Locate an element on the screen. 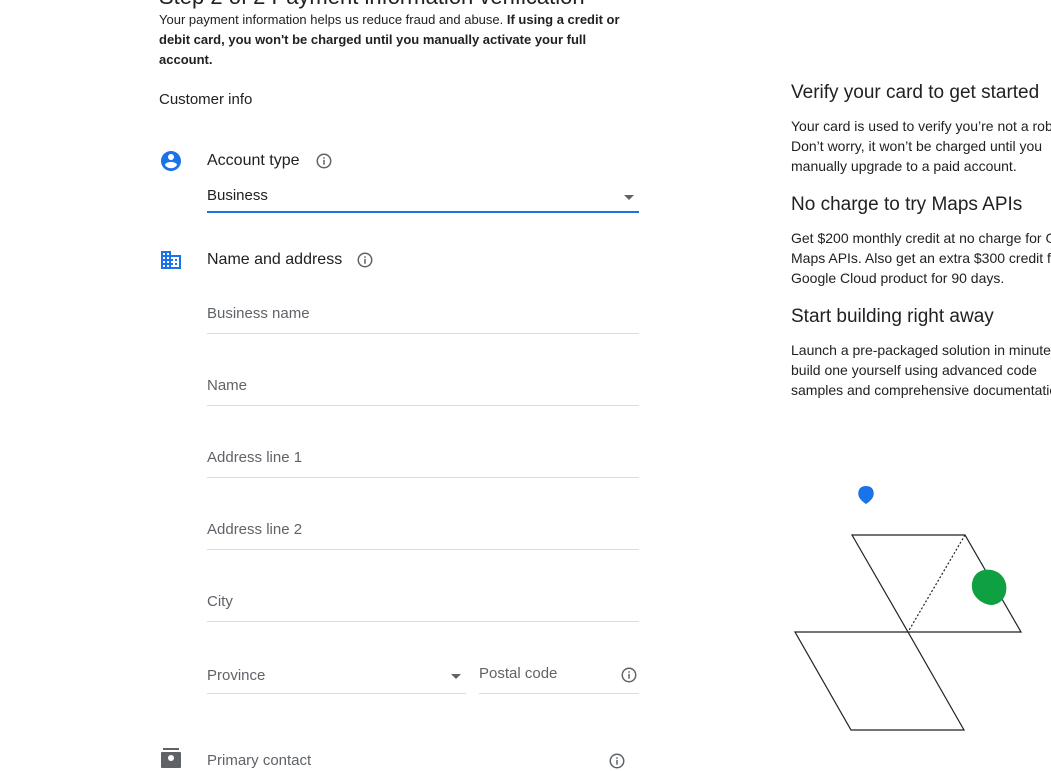 This screenshot has width=1051, height=771. province-caret-icon is located at coordinates (456, 676).